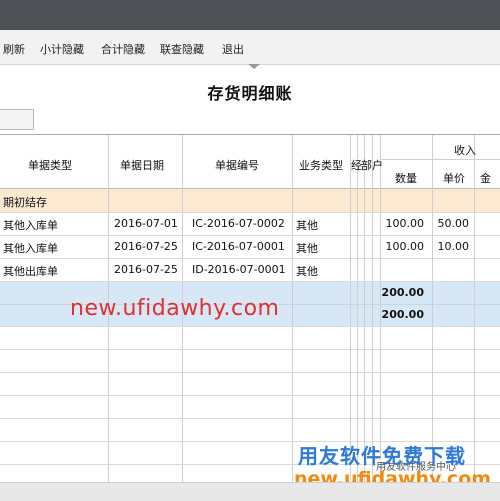 The image size is (500, 501). What do you see at coordinates (30, 225) in the screenshot?
I see `row-1-type: 其他入库单` at bounding box center [30, 225].